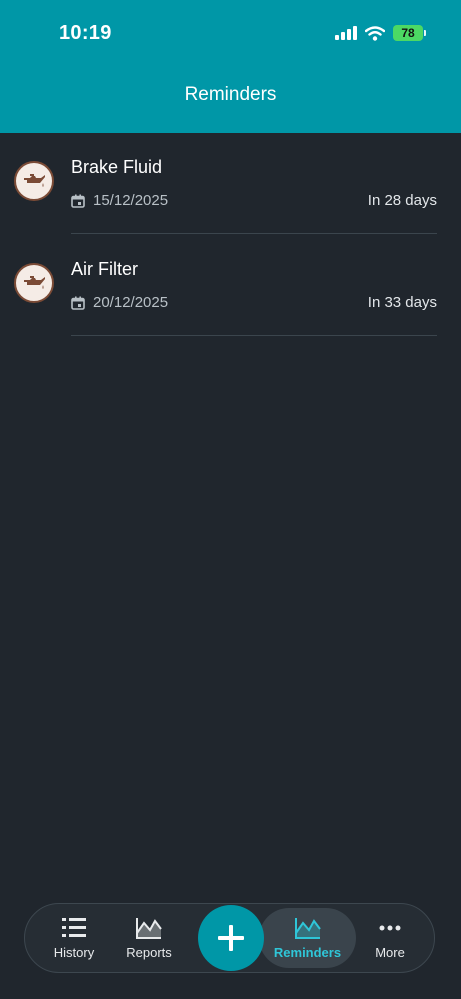  I want to click on status-icons: 78, so click(380, 33).